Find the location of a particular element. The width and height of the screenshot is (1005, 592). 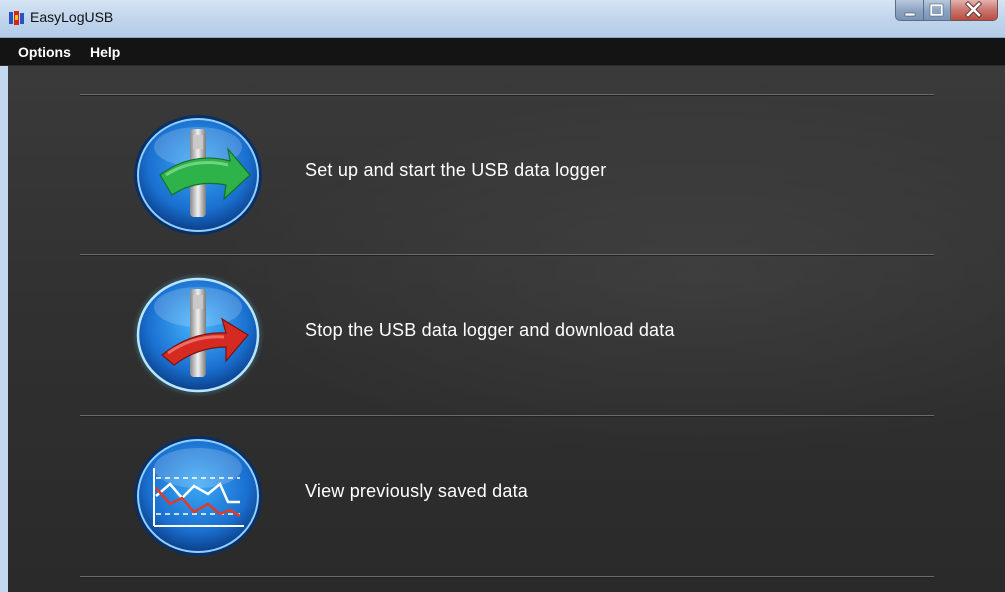

divider is located at coordinates (507, 576).